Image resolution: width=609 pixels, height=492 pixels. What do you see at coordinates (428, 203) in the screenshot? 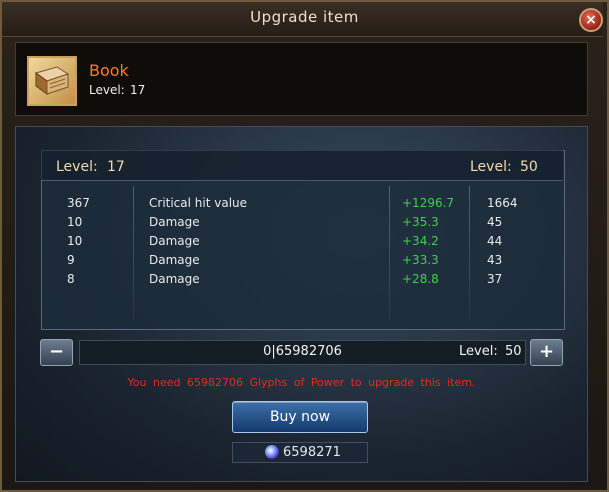
I see `stat-bonus: +1296.7` at bounding box center [428, 203].